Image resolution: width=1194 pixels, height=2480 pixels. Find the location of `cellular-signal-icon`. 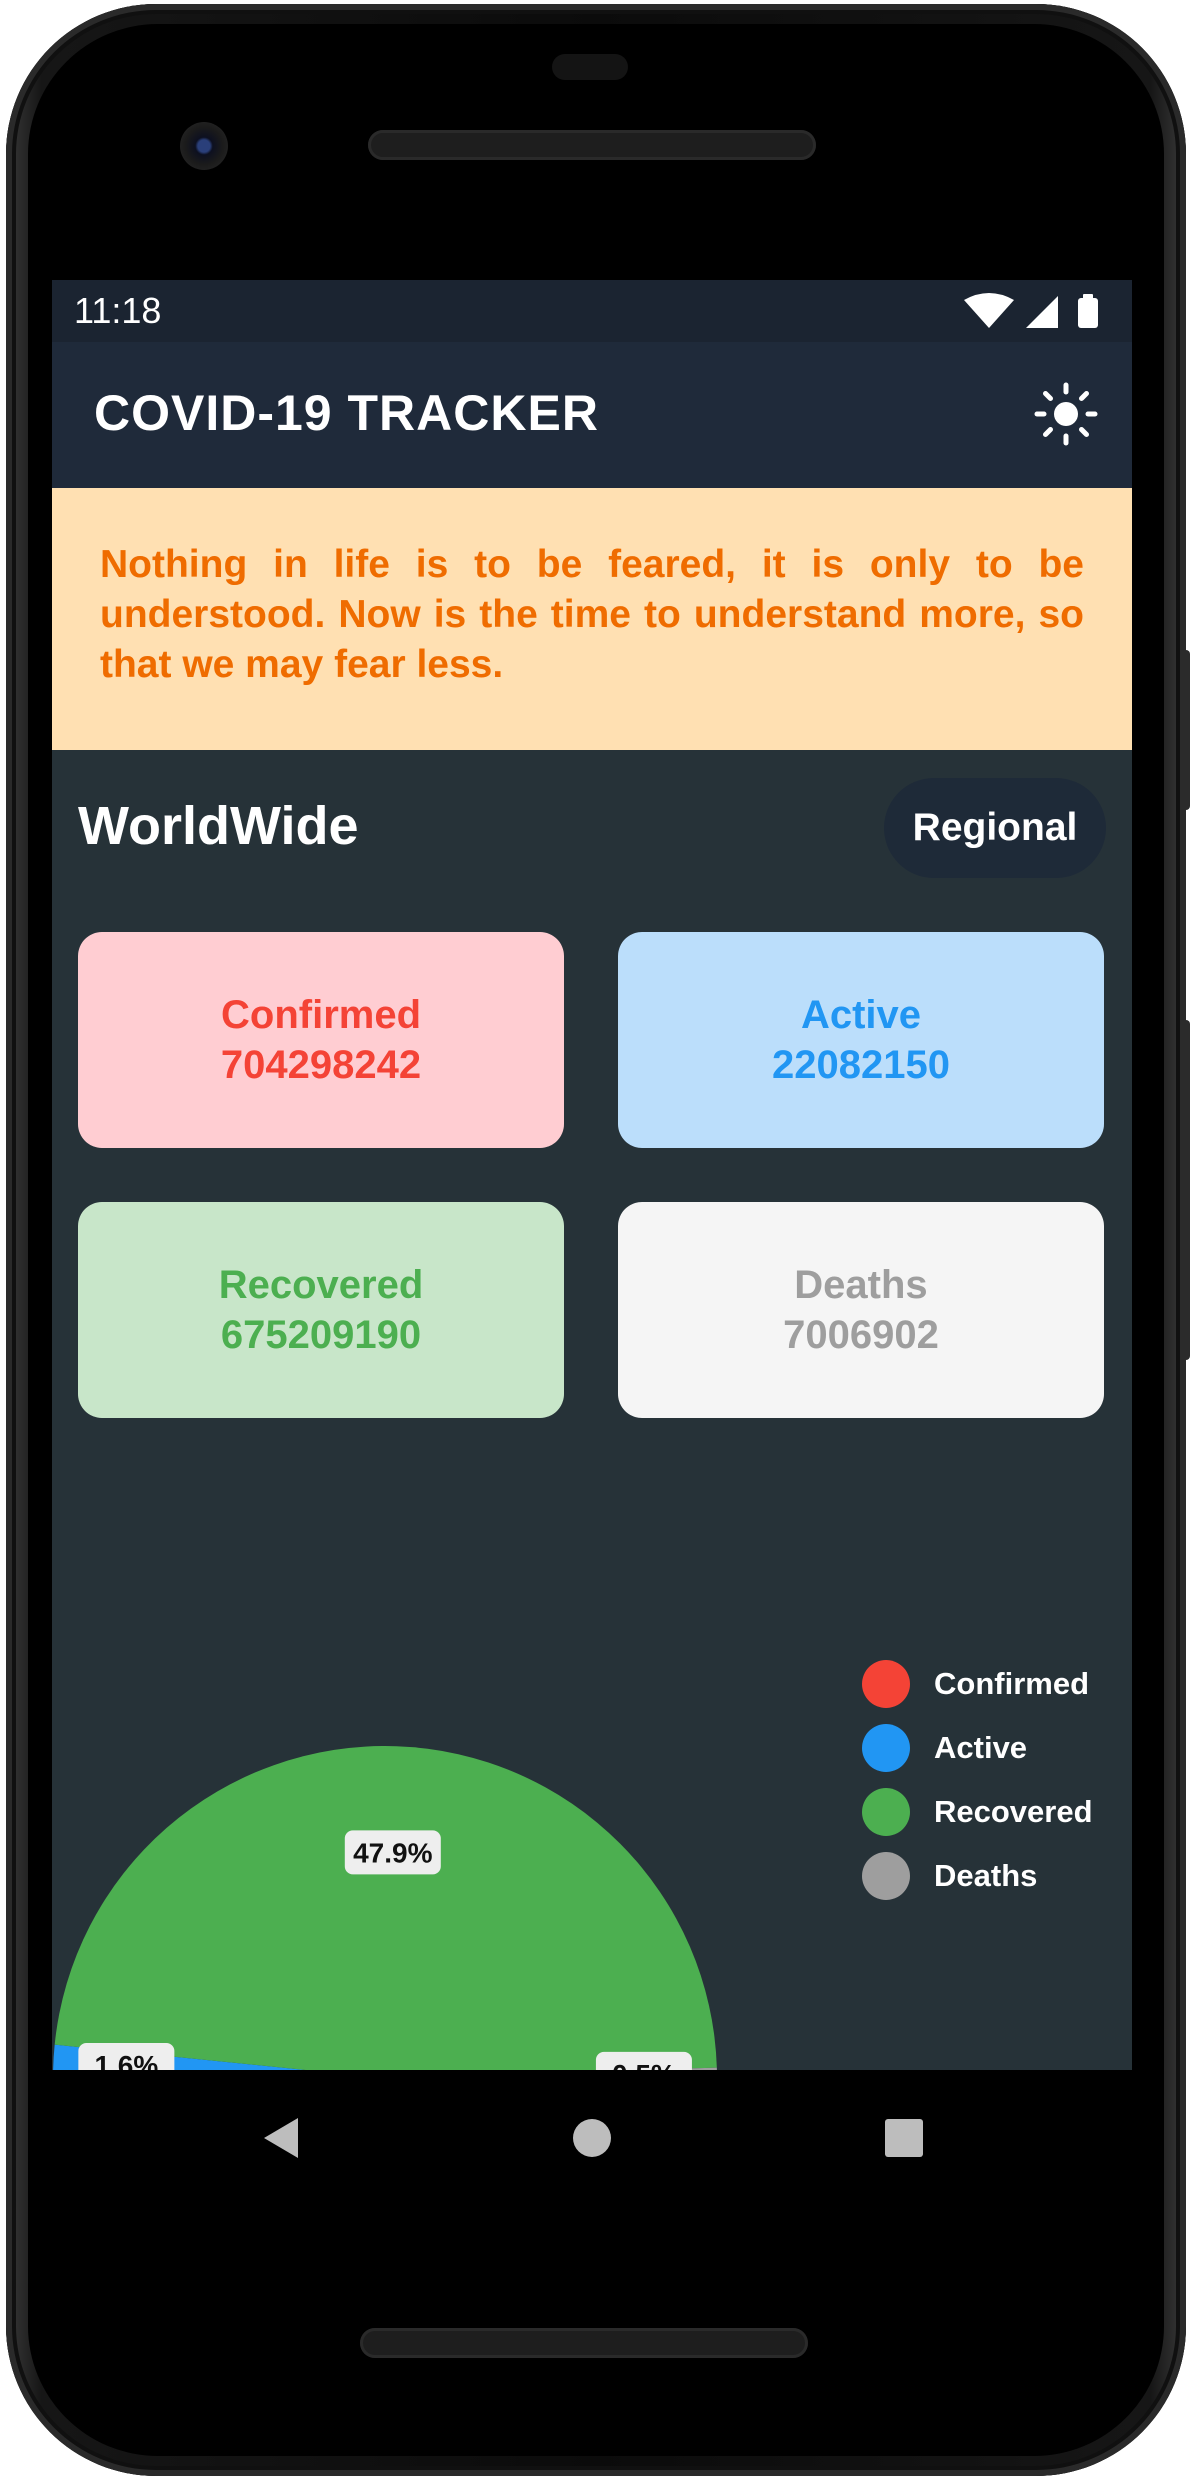

cellular-signal-icon is located at coordinates (1042, 312).